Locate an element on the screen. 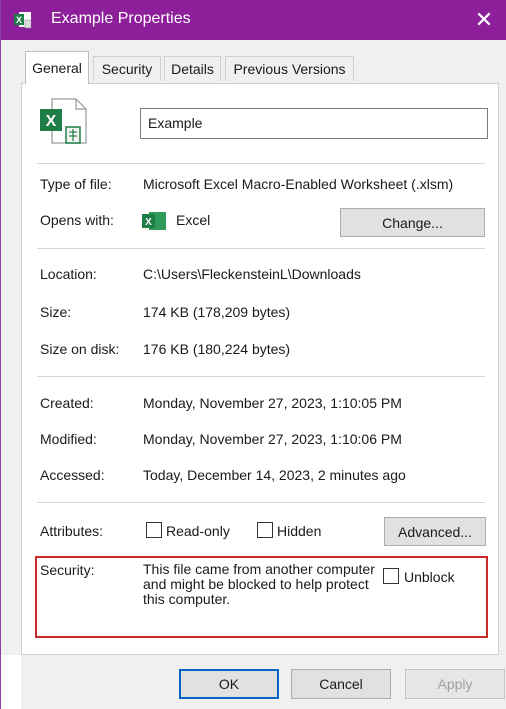  excel-app-icon: X is located at coordinates (154, 221).